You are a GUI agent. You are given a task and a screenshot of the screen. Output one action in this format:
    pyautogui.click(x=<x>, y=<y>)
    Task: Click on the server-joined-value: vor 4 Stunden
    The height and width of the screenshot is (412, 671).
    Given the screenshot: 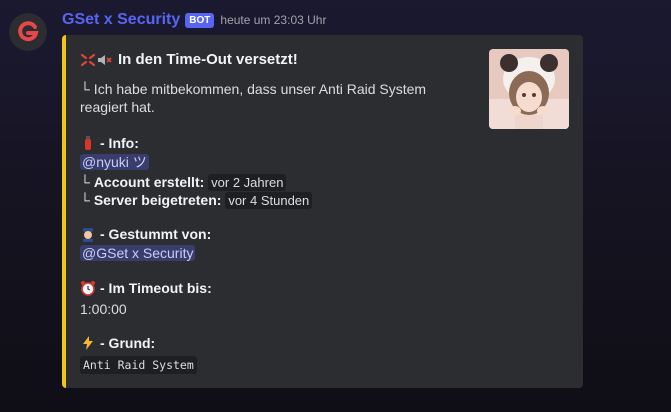 What is the action you would take?
    pyautogui.click(x=269, y=200)
    